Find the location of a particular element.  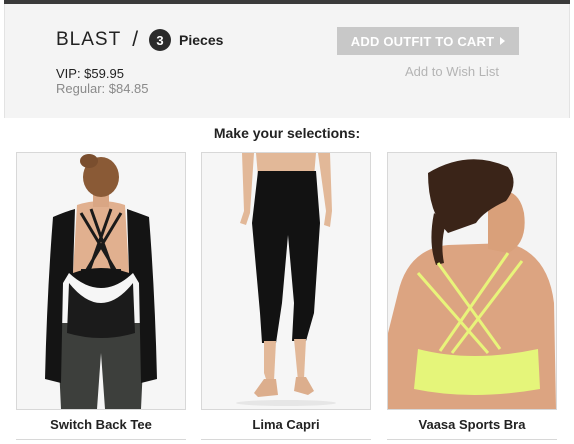

product-name-switch-back-tee: Switch Back Tee is located at coordinates (101, 424).